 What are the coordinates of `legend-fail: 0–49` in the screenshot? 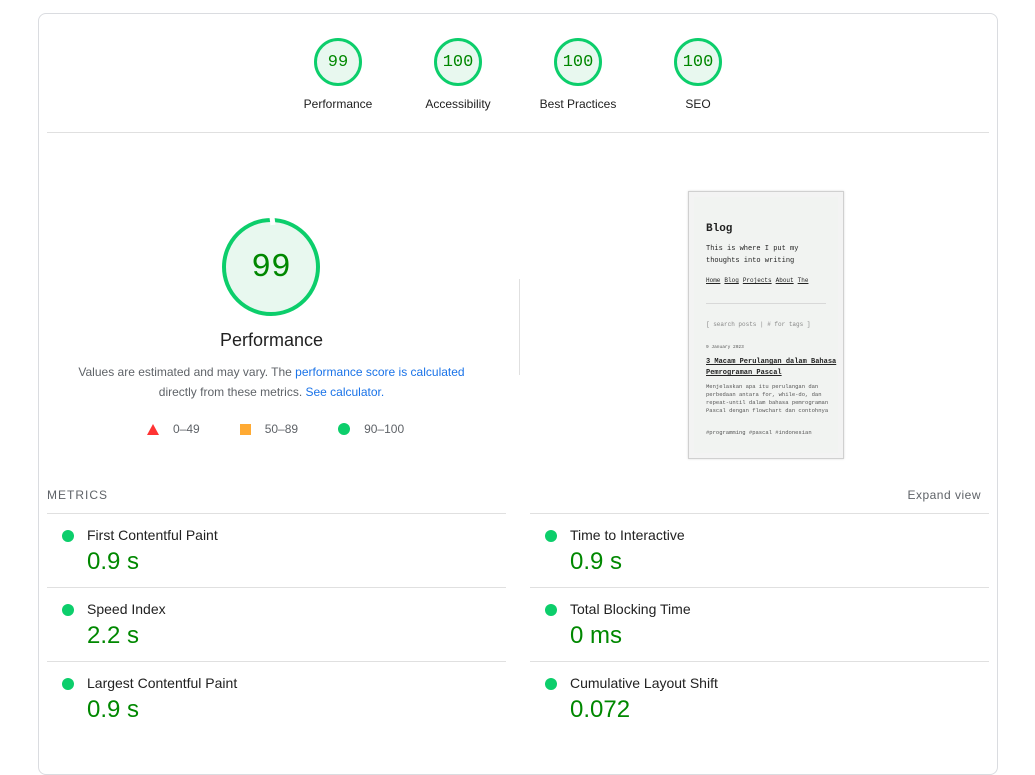 It's located at (173, 429).